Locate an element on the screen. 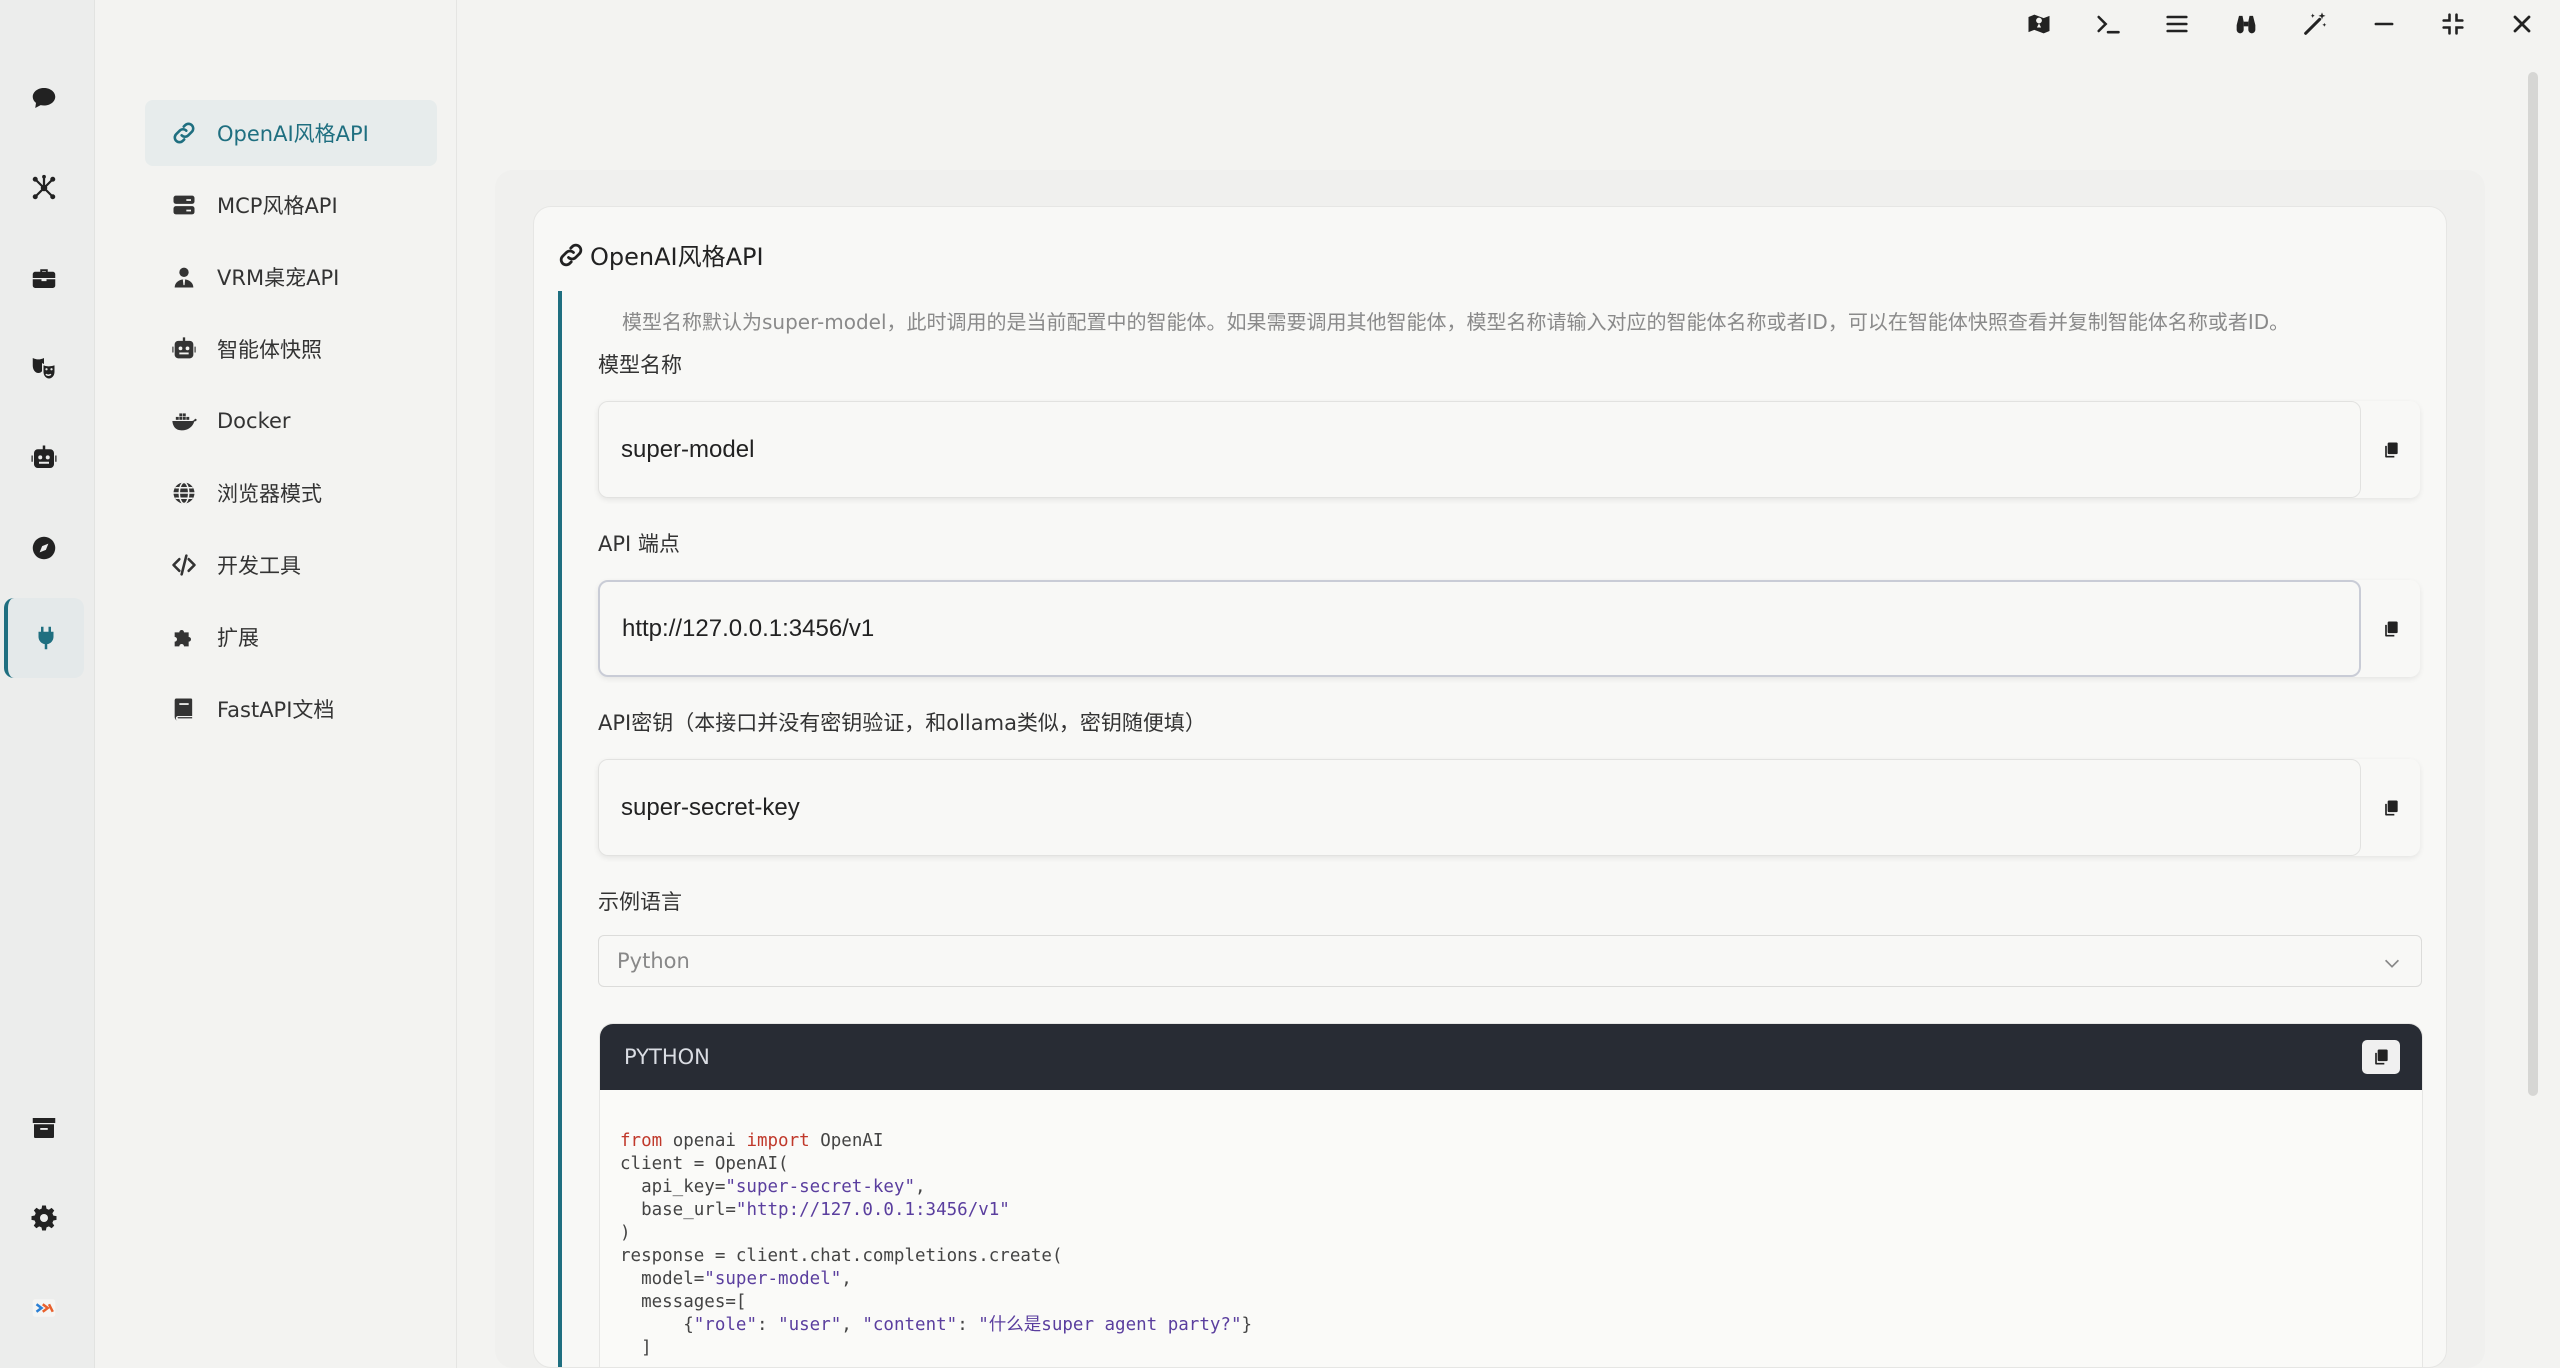  compass-icon is located at coordinates (44, 548).